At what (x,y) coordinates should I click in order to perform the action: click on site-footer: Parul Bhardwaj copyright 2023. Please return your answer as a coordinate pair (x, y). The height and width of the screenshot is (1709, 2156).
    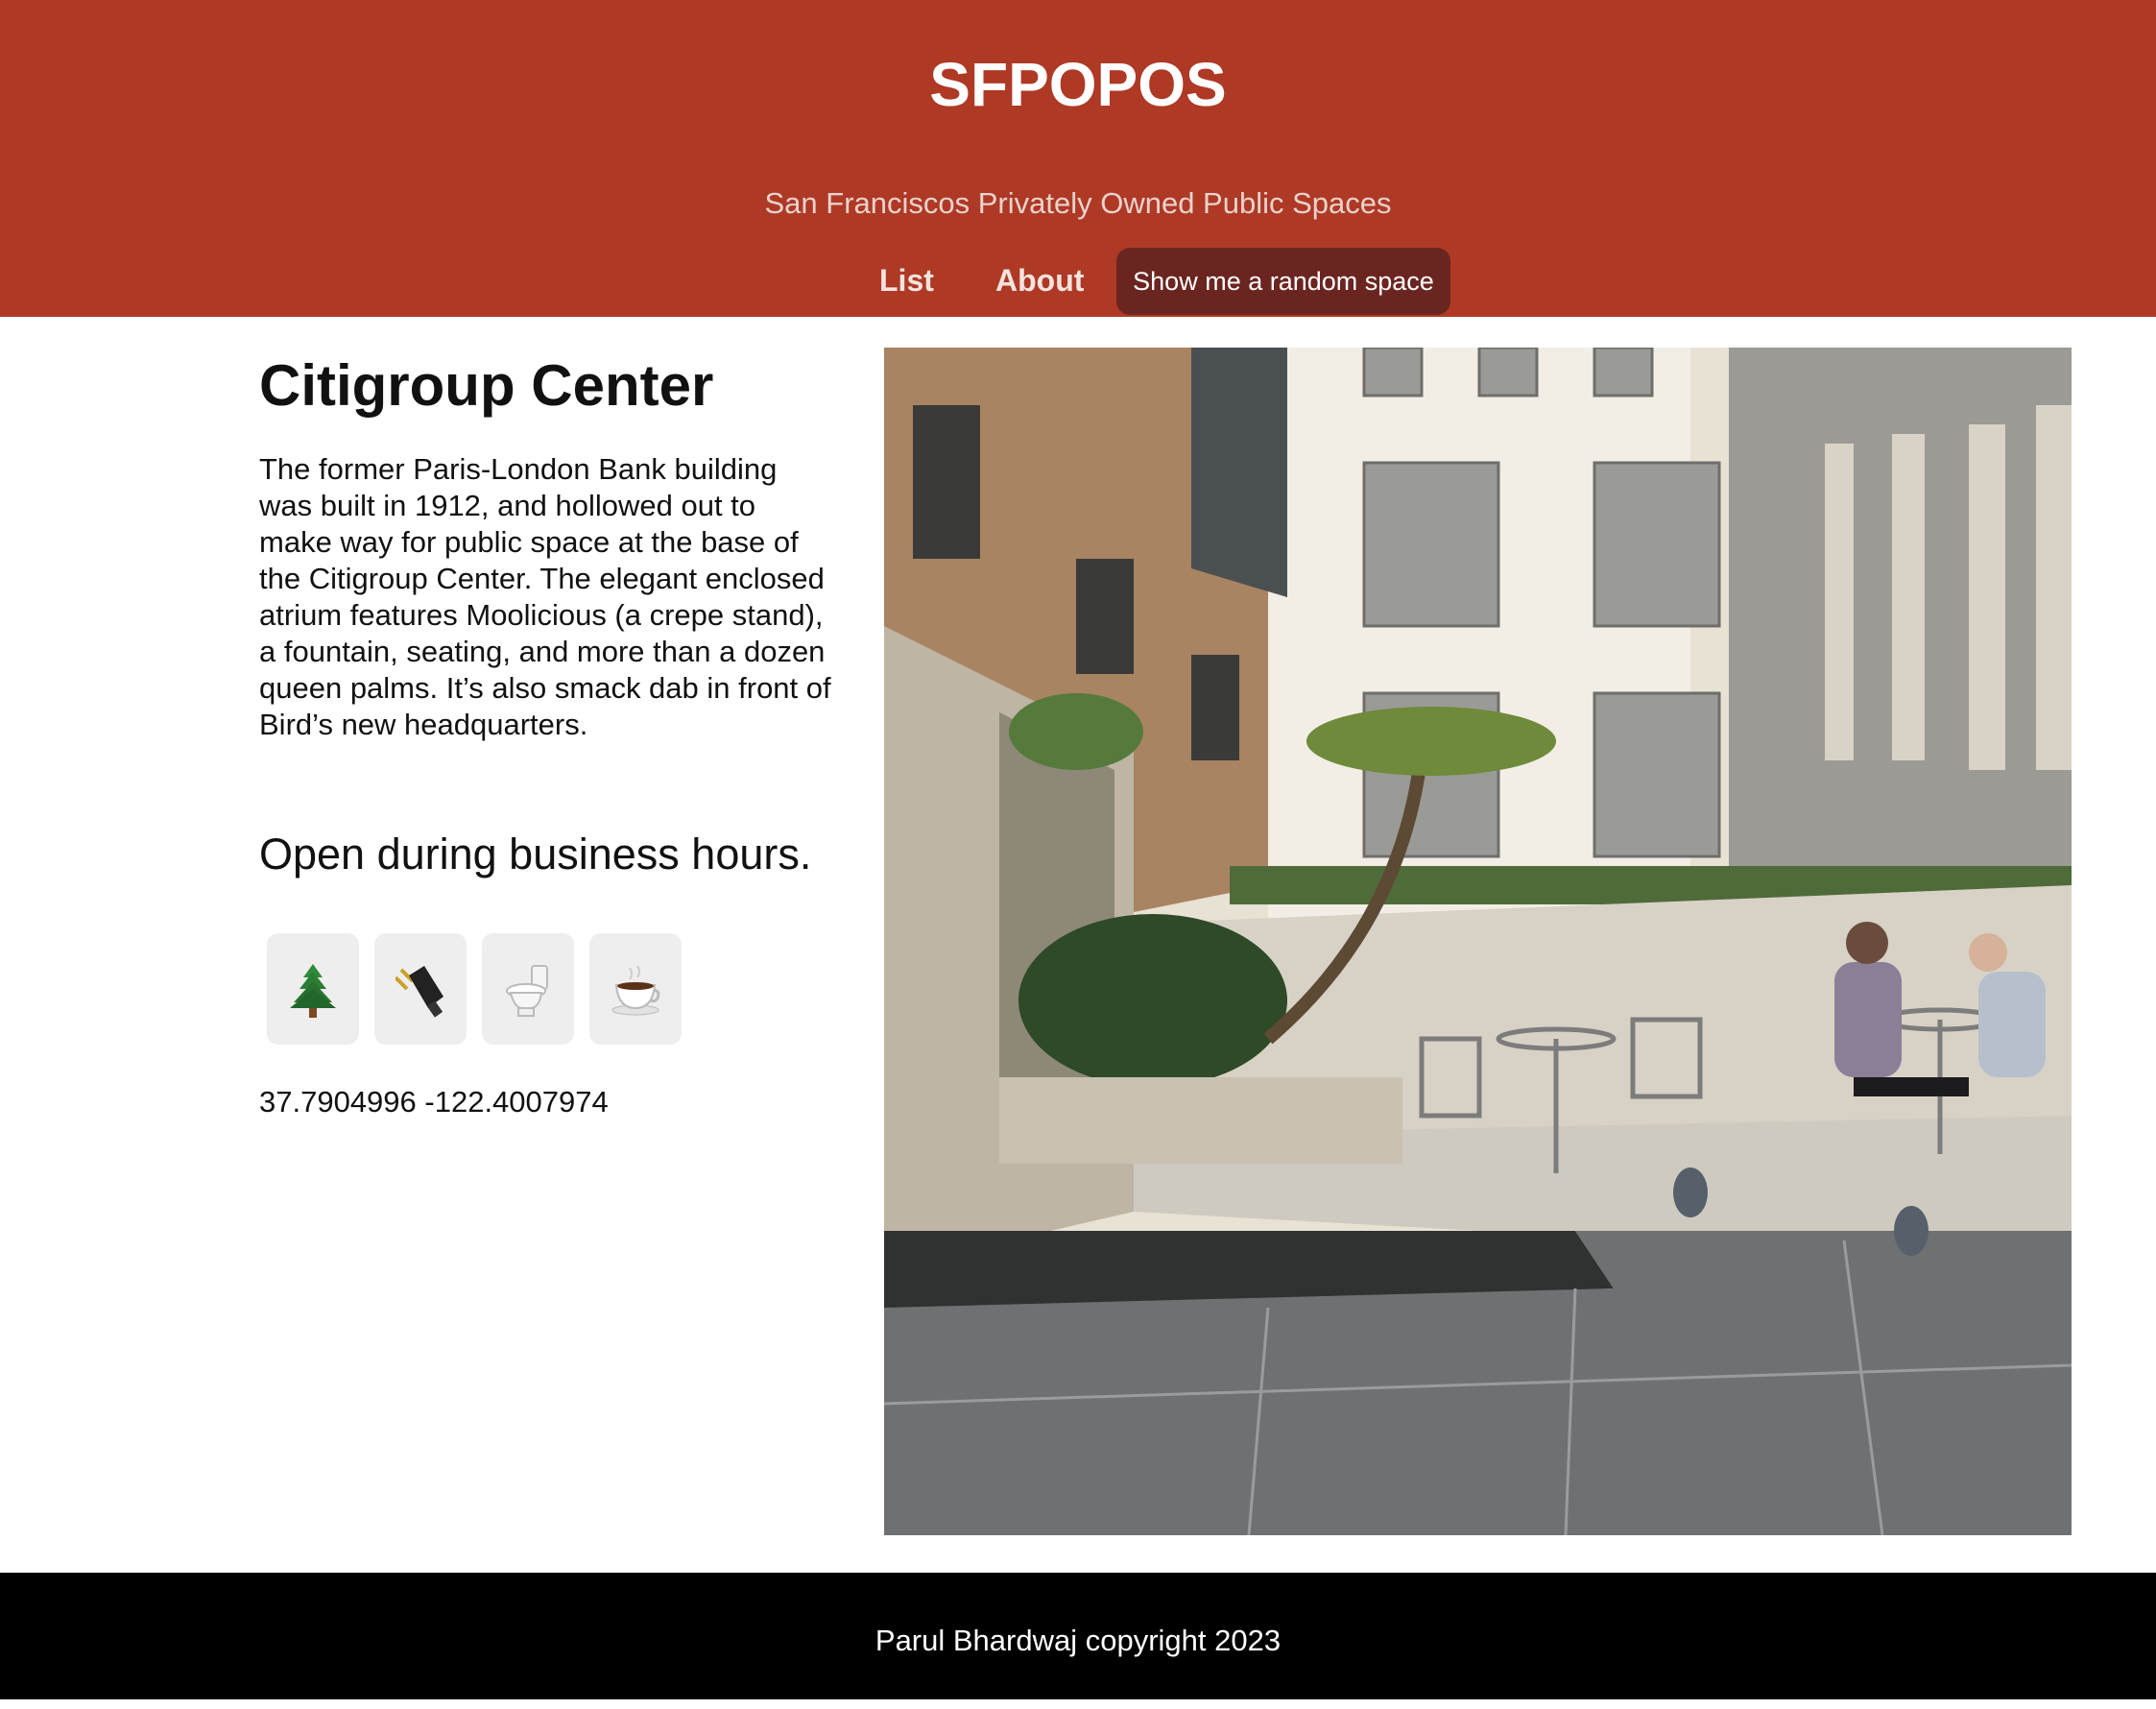
    Looking at the image, I should click on (1078, 1636).